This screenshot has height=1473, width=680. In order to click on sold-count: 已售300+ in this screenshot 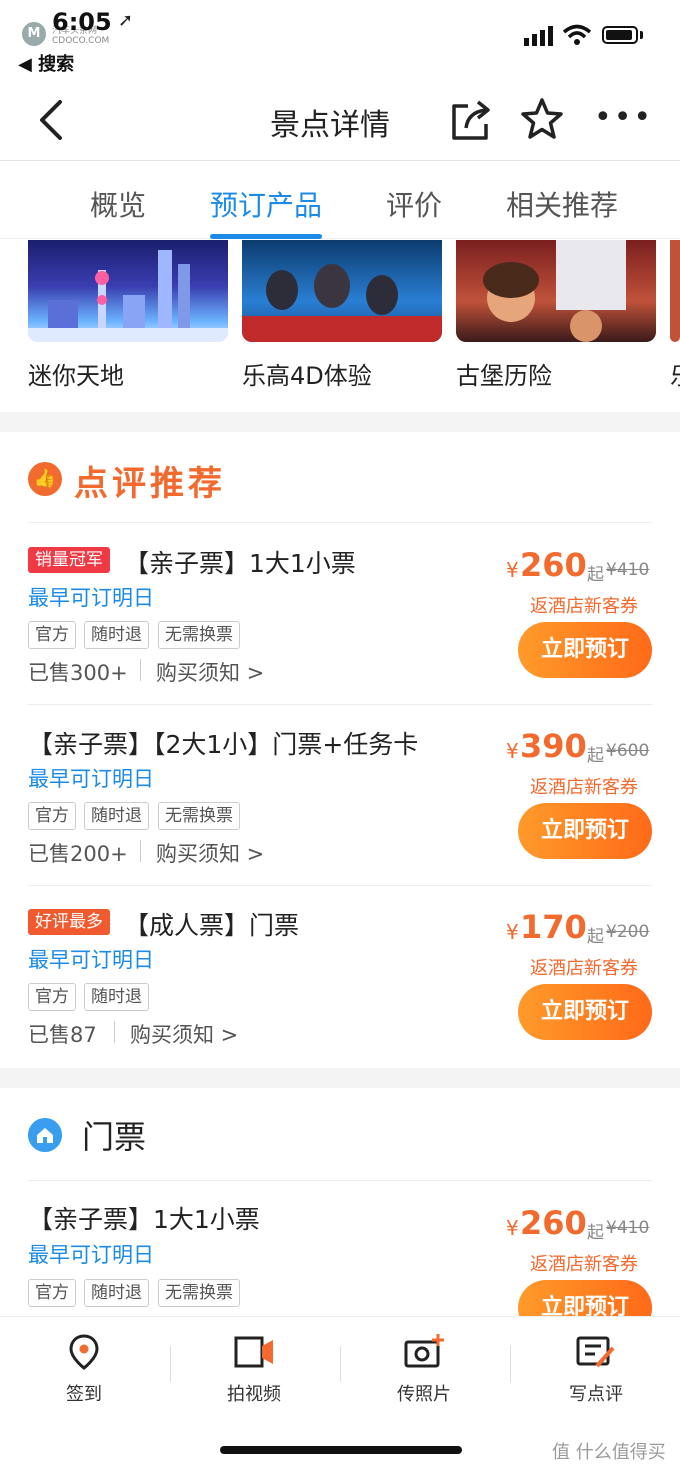, I will do `click(78, 673)`.